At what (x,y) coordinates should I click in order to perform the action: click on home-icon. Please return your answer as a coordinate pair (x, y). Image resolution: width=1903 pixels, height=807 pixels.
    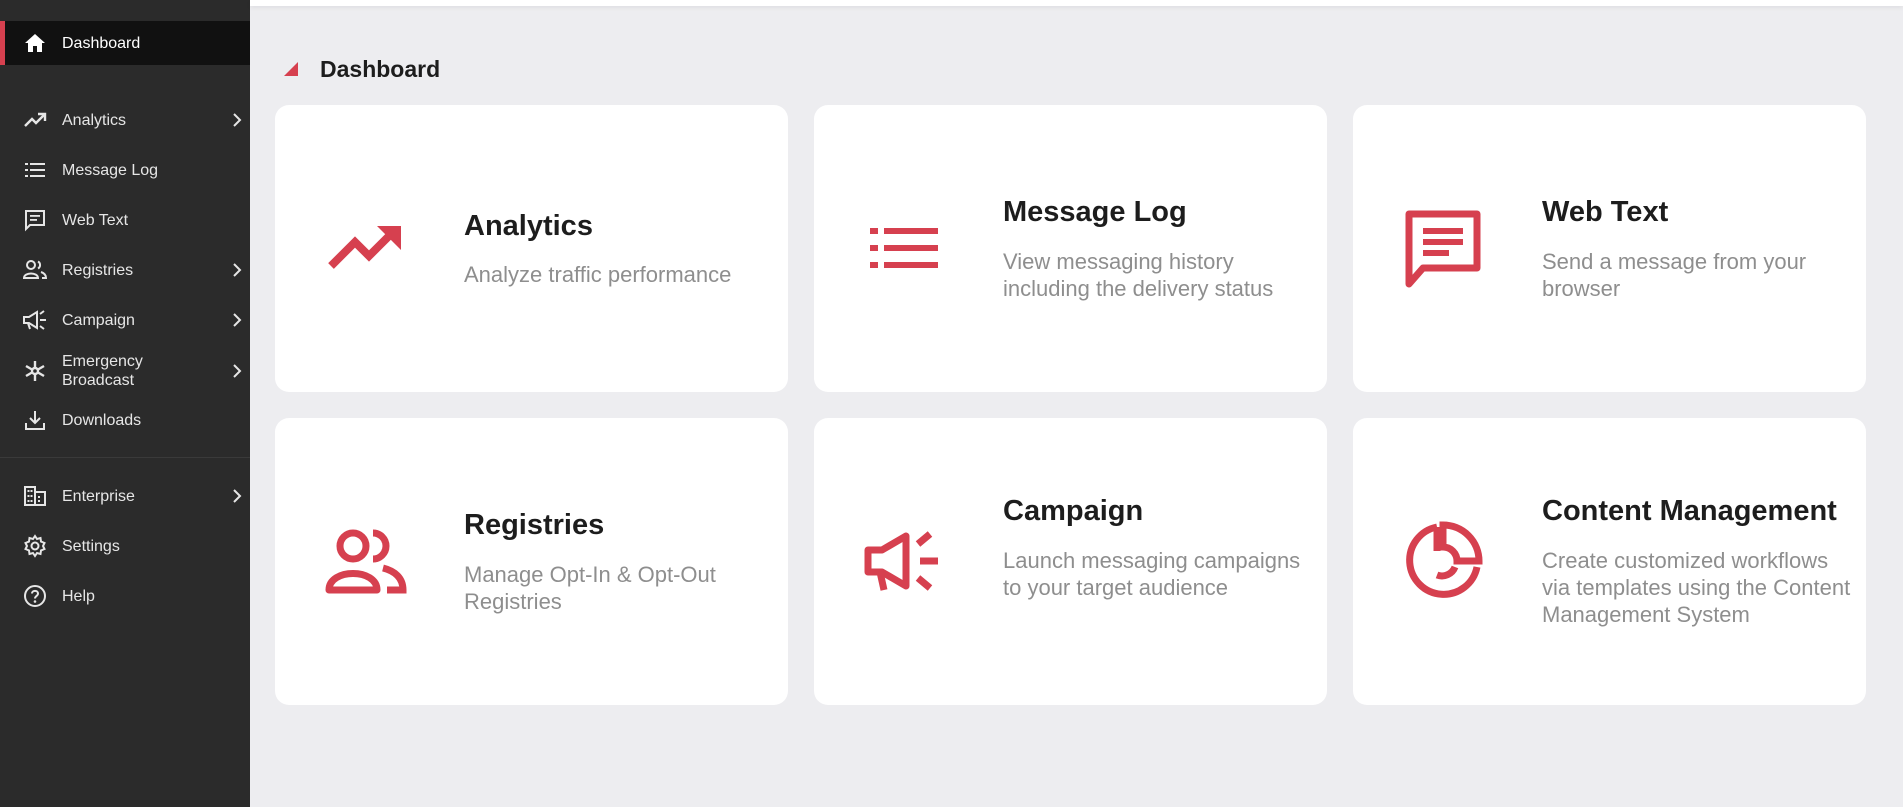
    Looking at the image, I should click on (35, 43).